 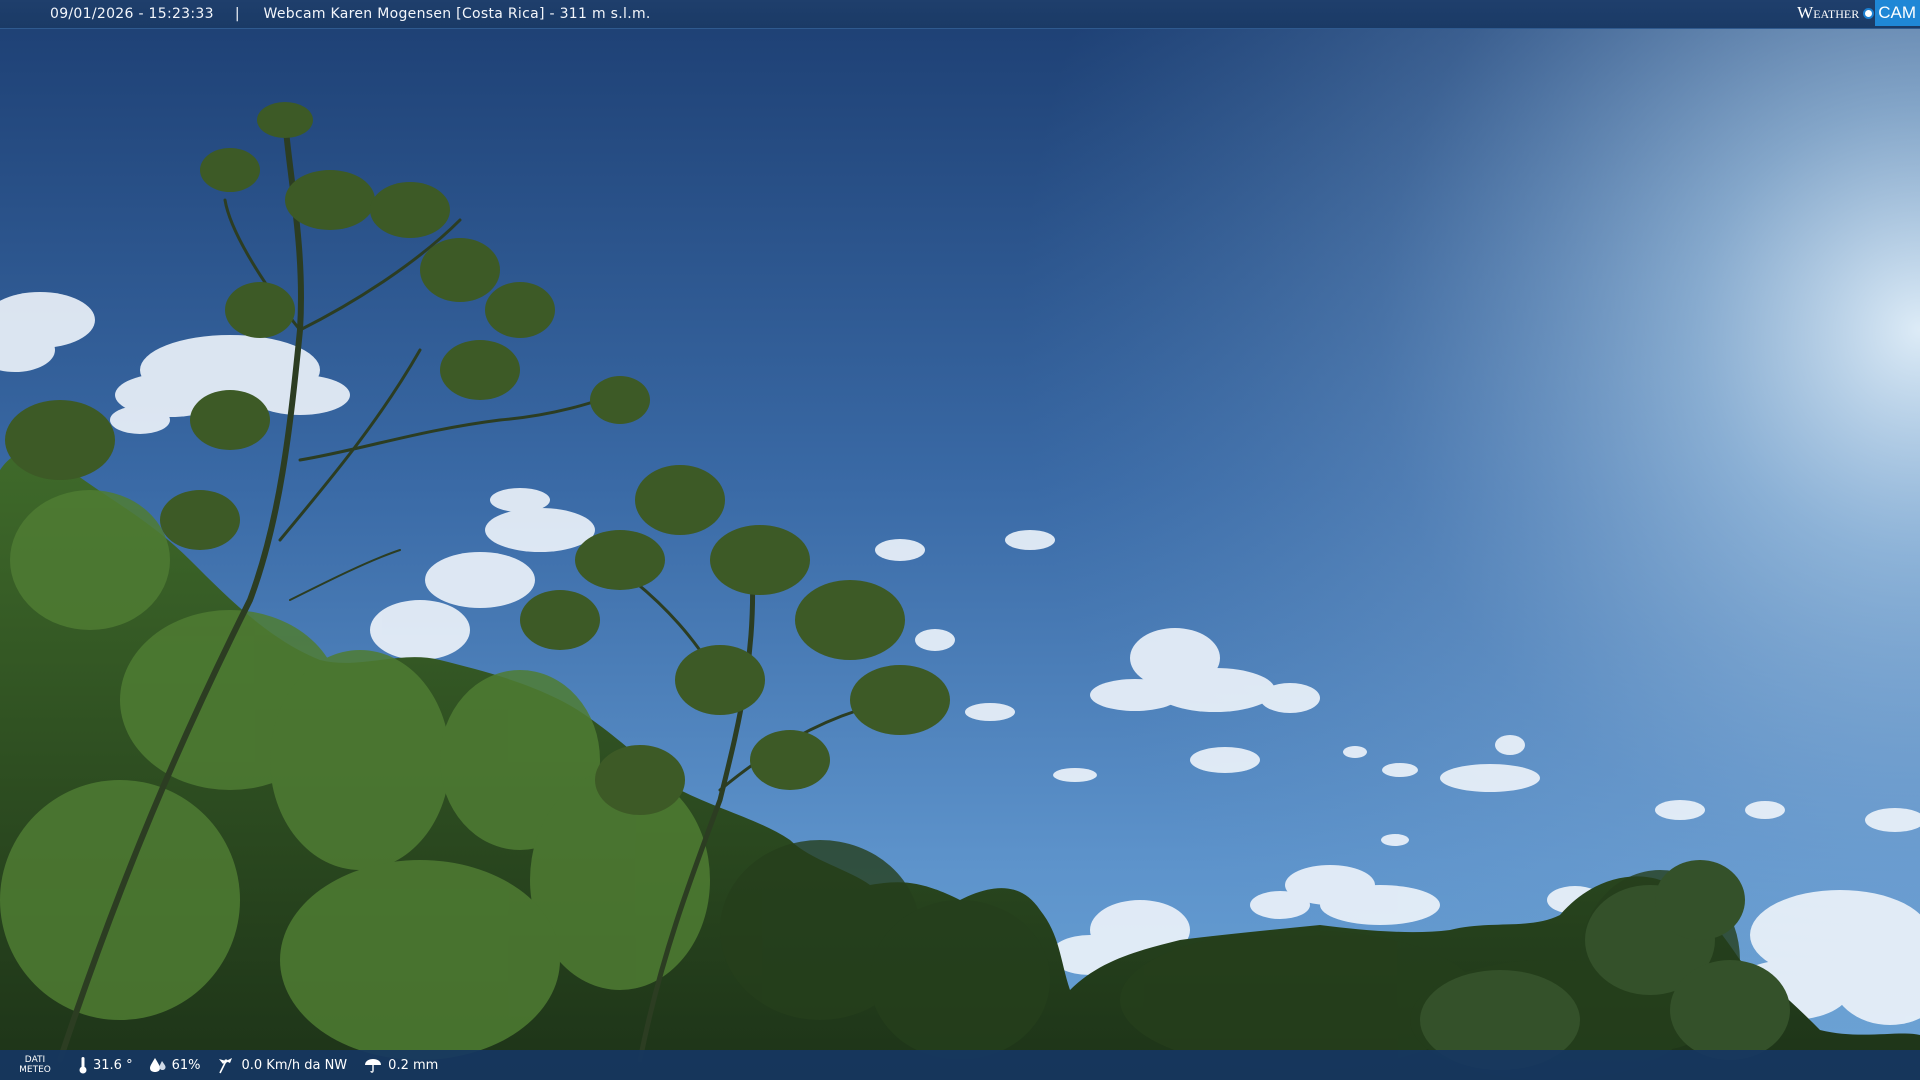 I want to click on humidity-readout: 61%, so click(x=175, y=1065).